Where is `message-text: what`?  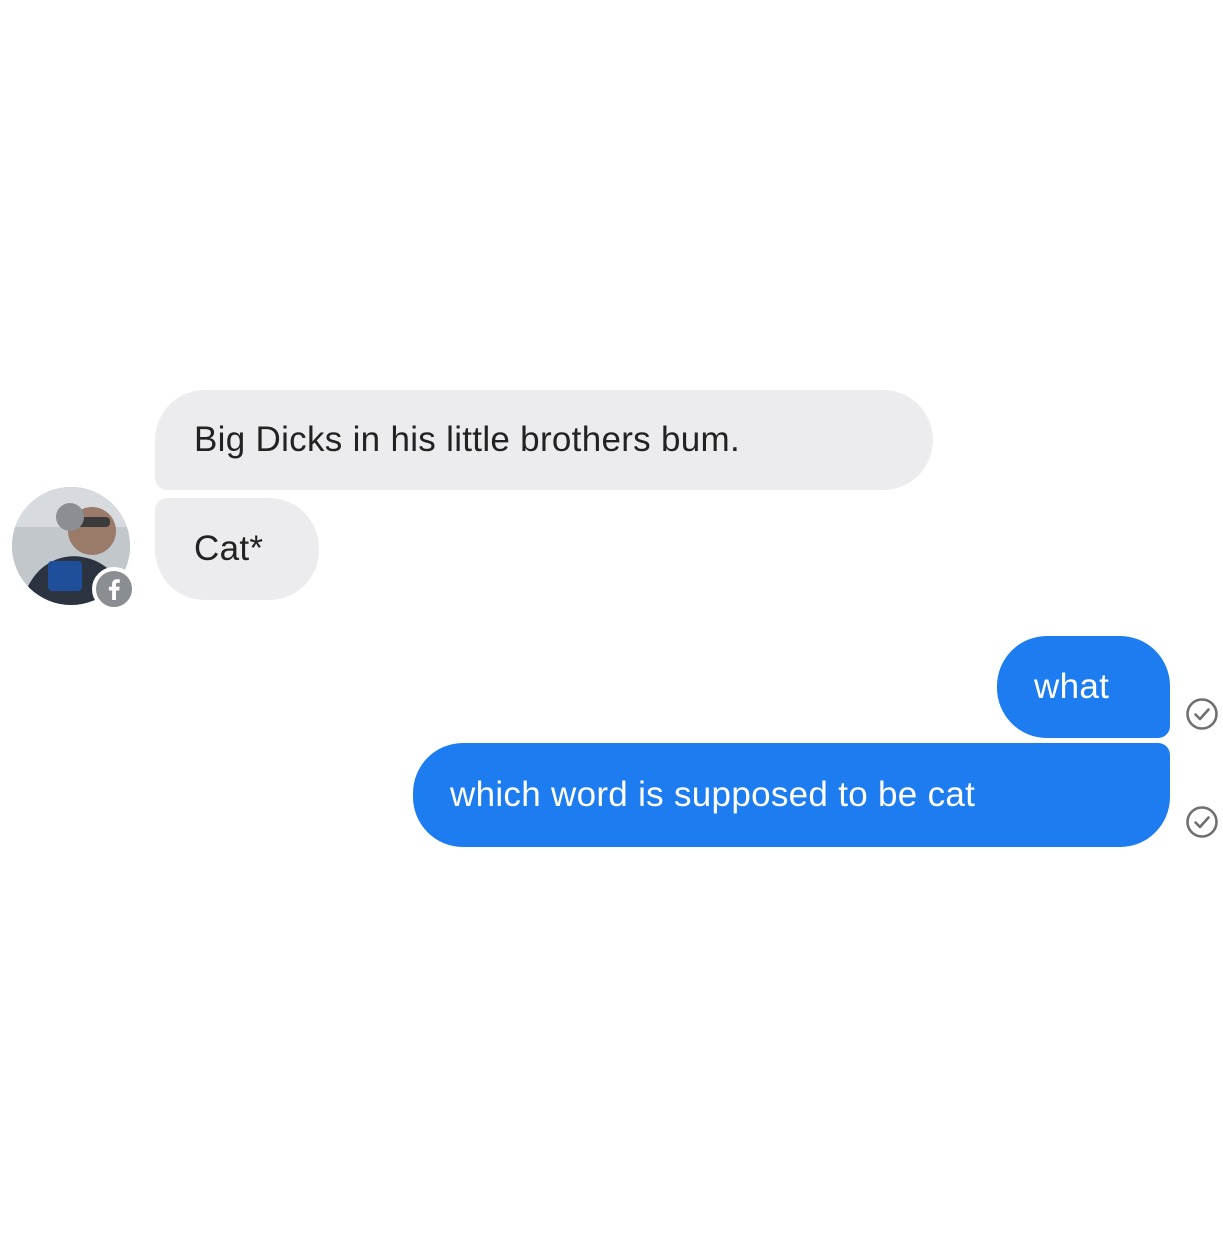
message-text: what is located at coordinates (1072, 686).